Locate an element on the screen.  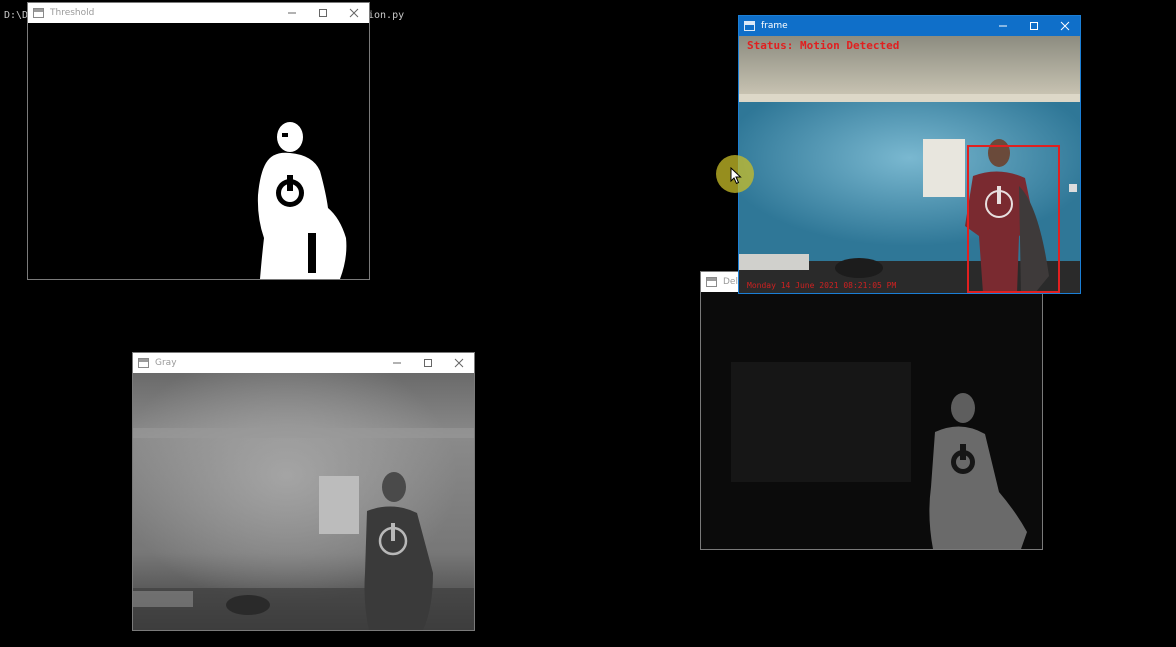
gray-window: Gray is located at coordinates (303, 491).